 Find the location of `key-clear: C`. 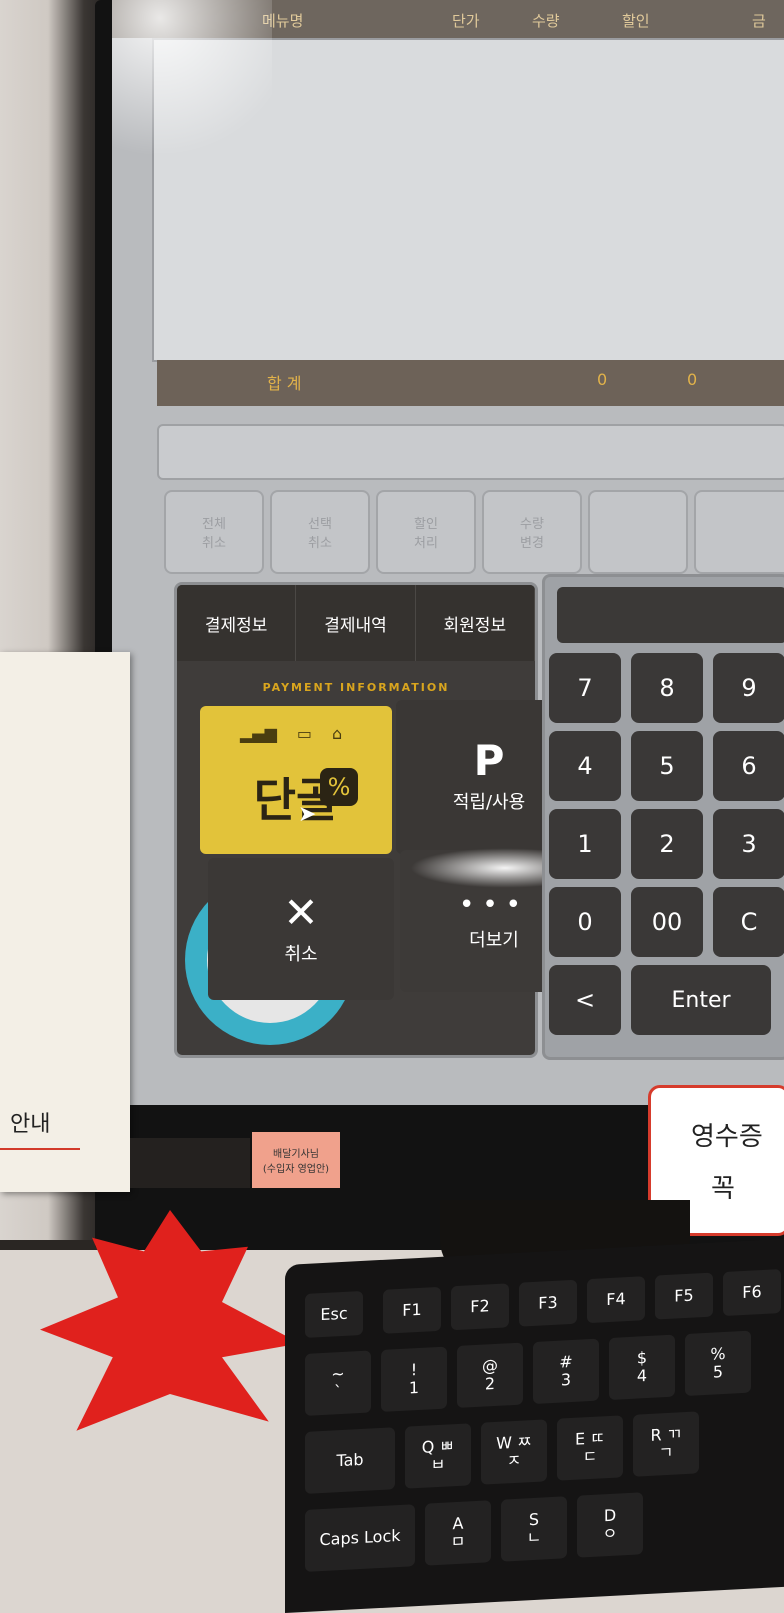

key-clear: C is located at coordinates (748, 922).